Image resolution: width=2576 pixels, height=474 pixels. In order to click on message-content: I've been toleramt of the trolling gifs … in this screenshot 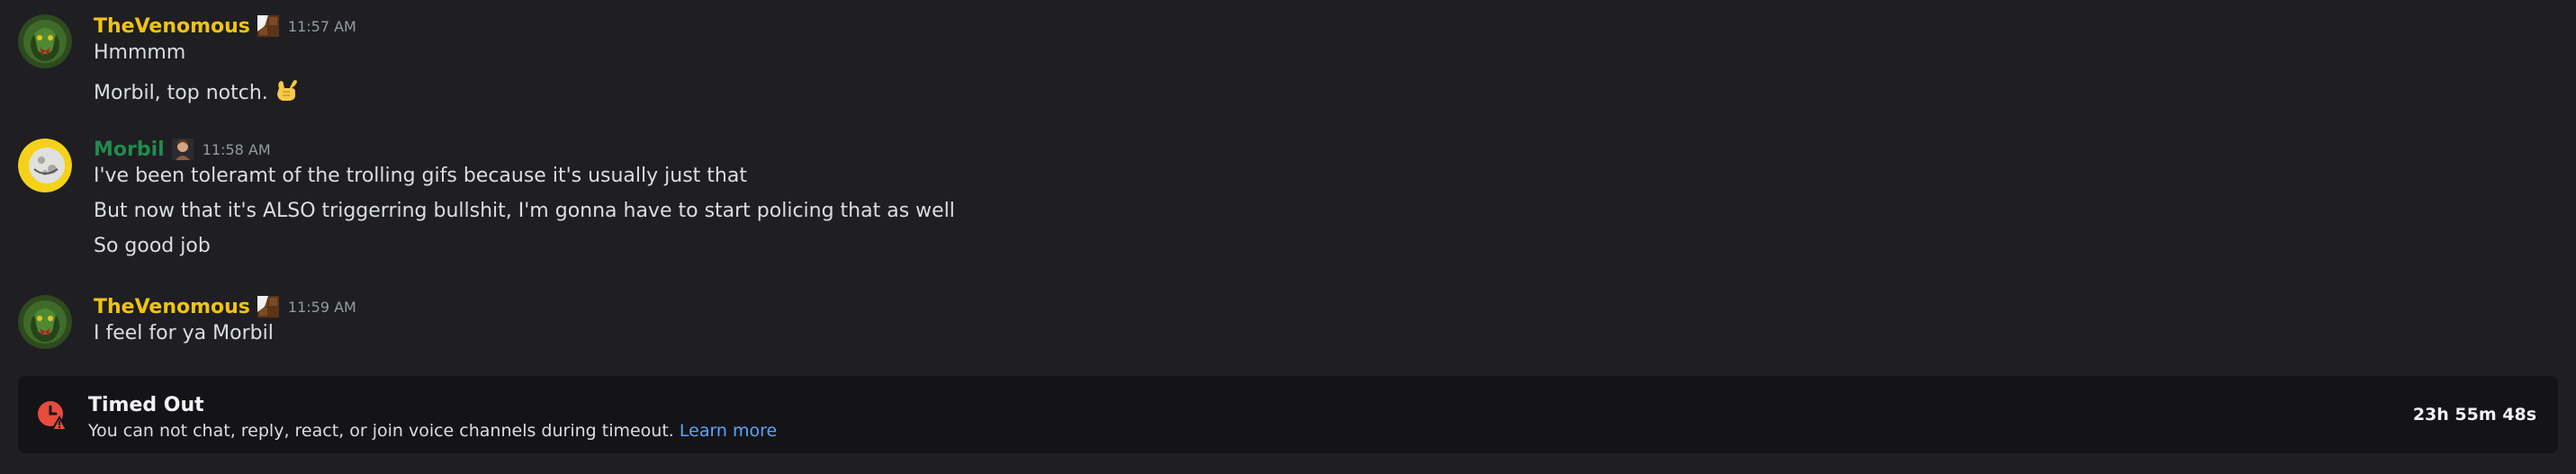, I will do `click(420, 176)`.